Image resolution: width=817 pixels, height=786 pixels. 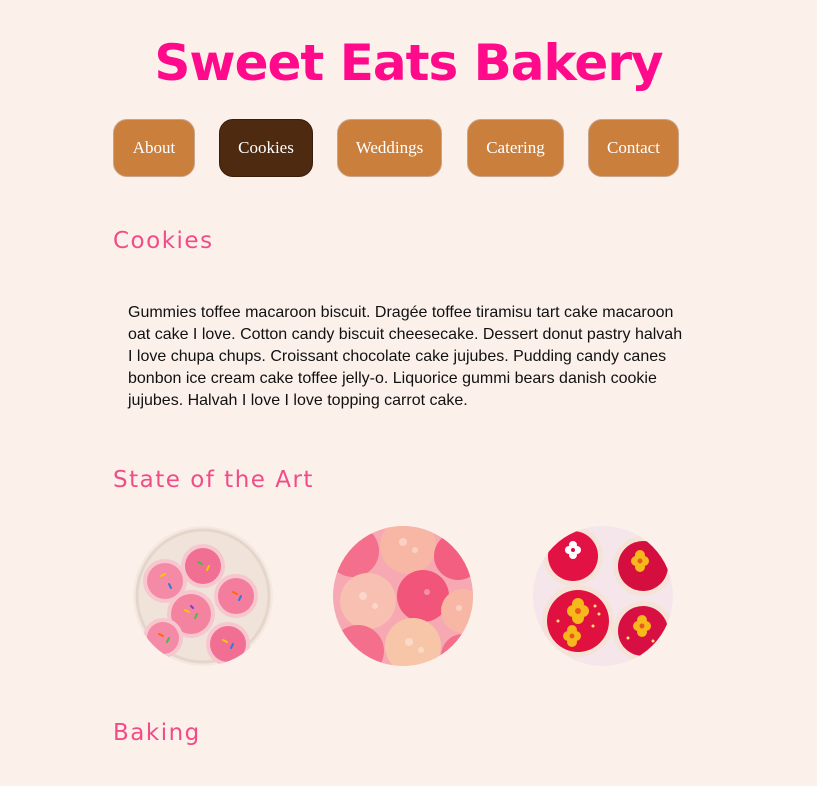 What do you see at coordinates (157, 733) in the screenshot?
I see `baking-heading: Baking` at bounding box center [157, 733].